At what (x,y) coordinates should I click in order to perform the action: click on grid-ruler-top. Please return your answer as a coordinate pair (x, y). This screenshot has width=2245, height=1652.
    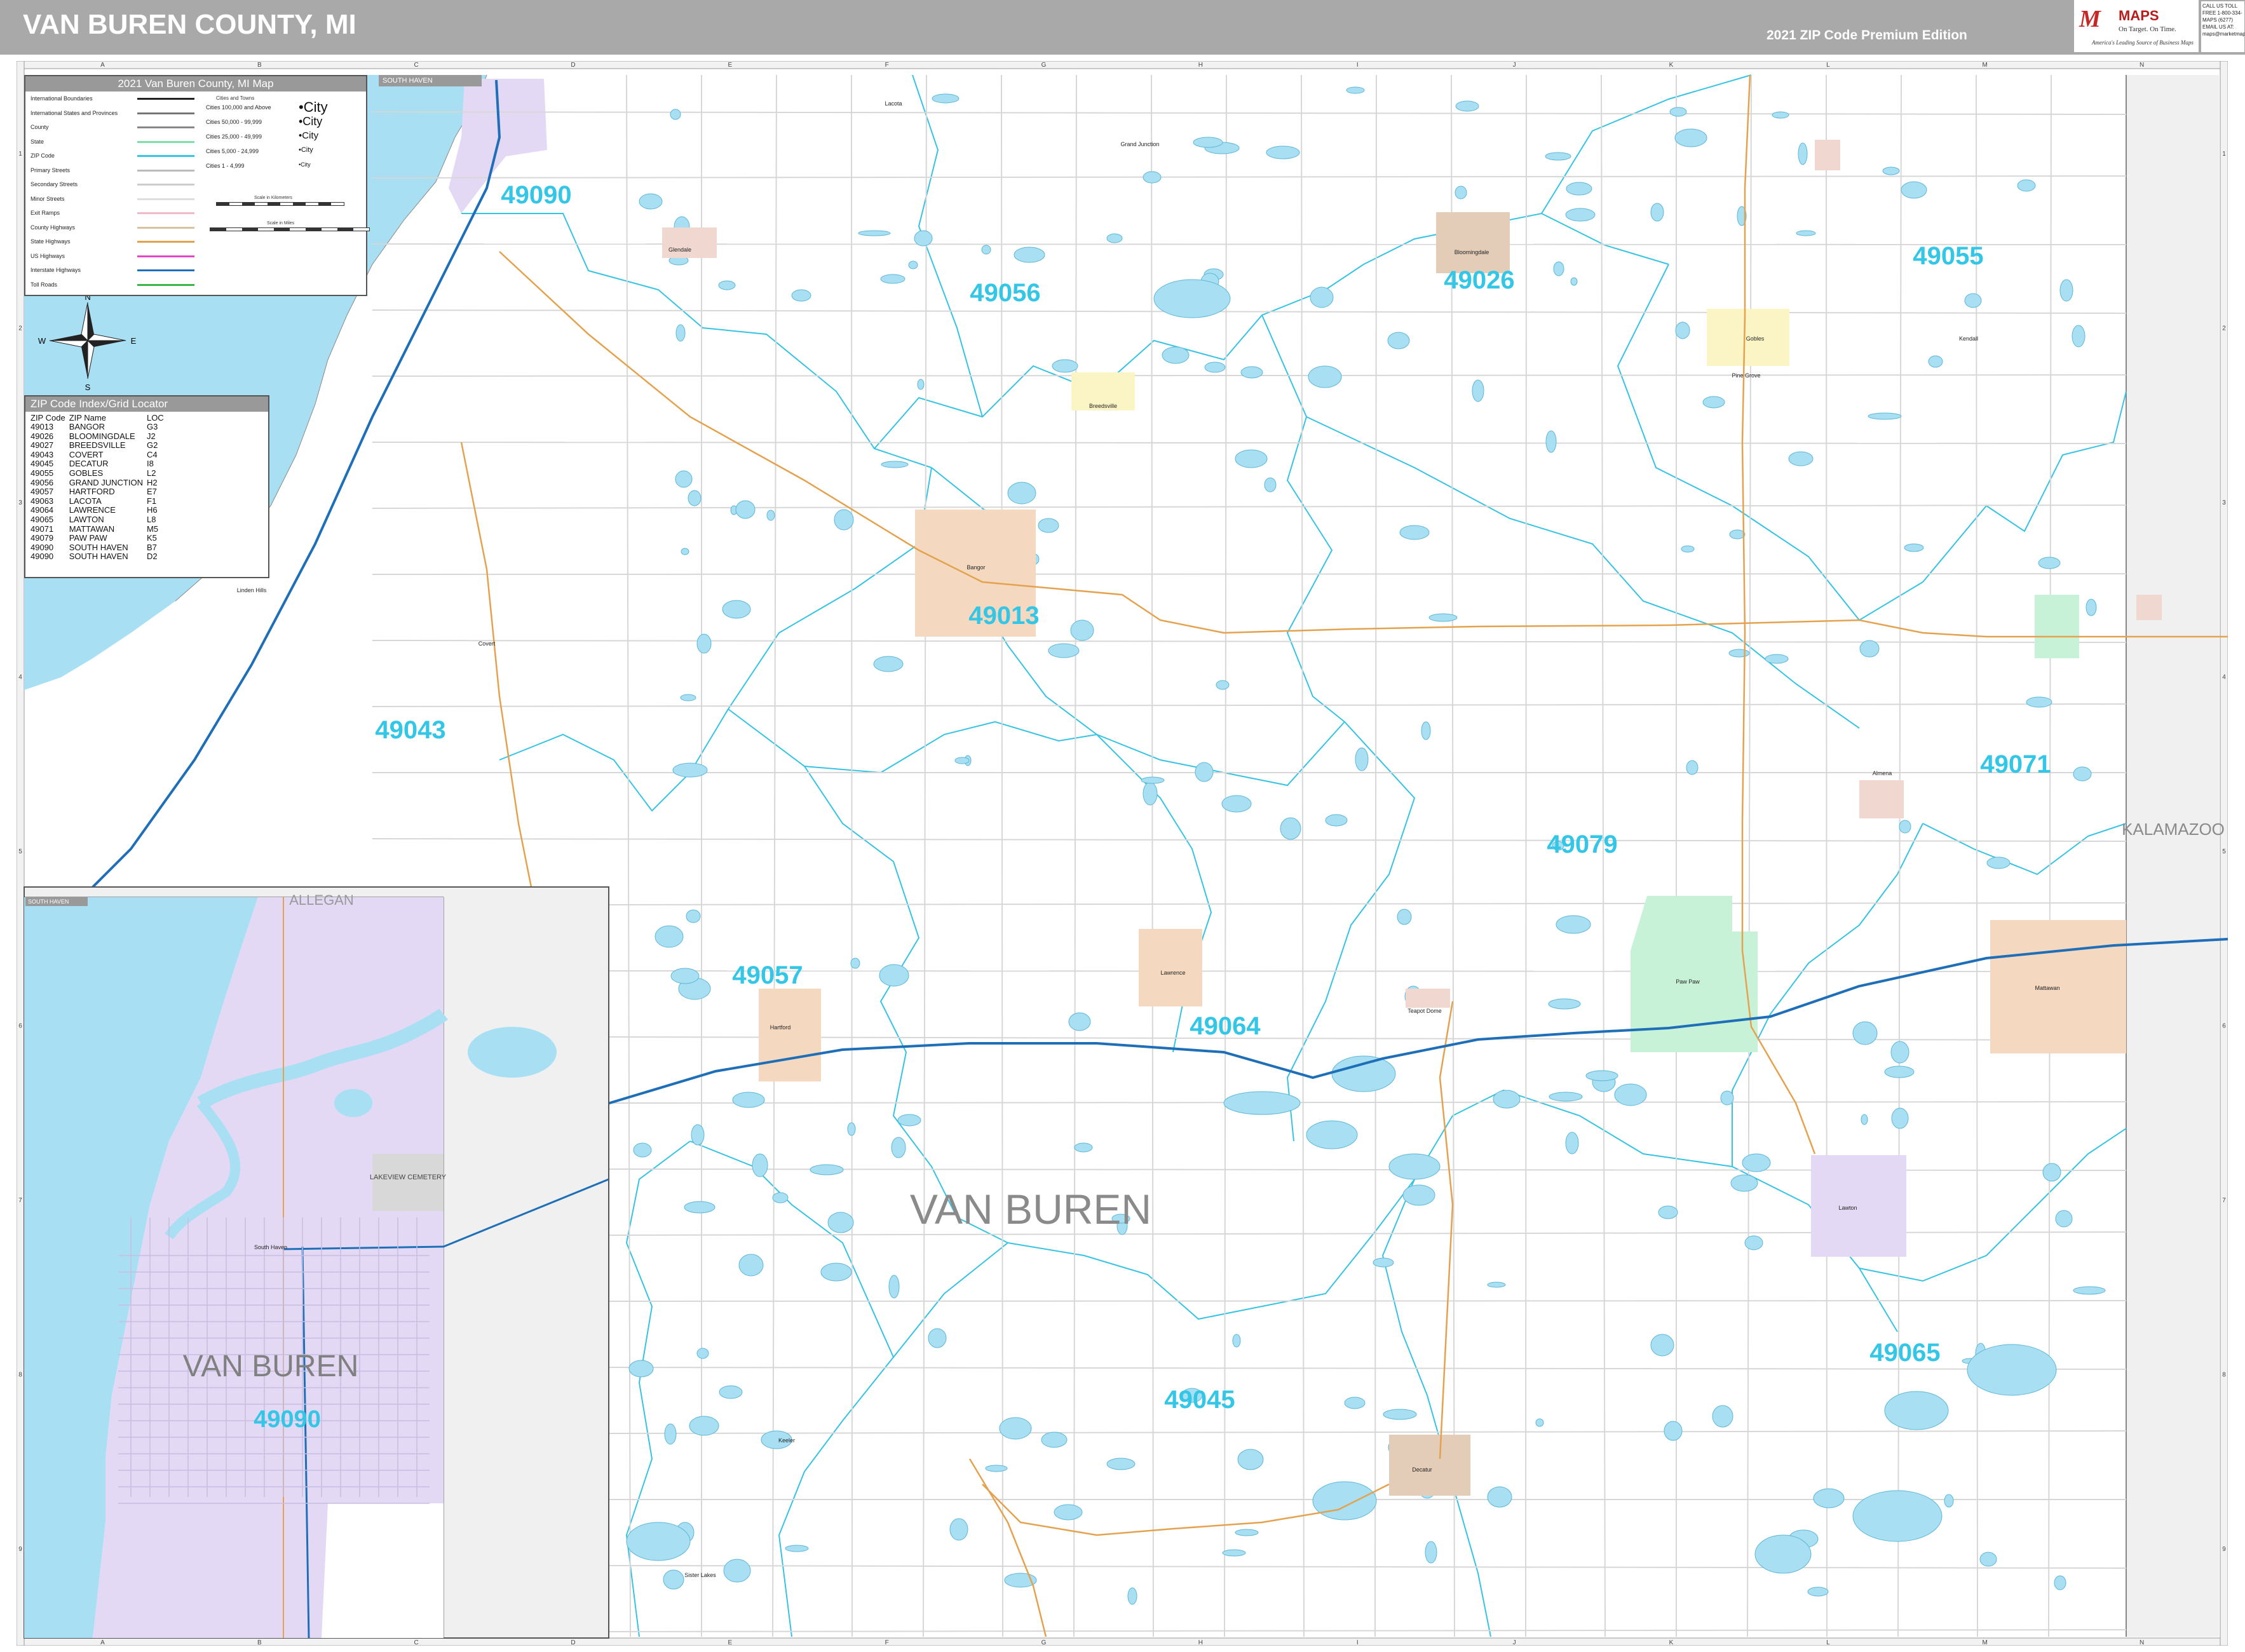
    Looking at the image, I should click on (1122, 65).